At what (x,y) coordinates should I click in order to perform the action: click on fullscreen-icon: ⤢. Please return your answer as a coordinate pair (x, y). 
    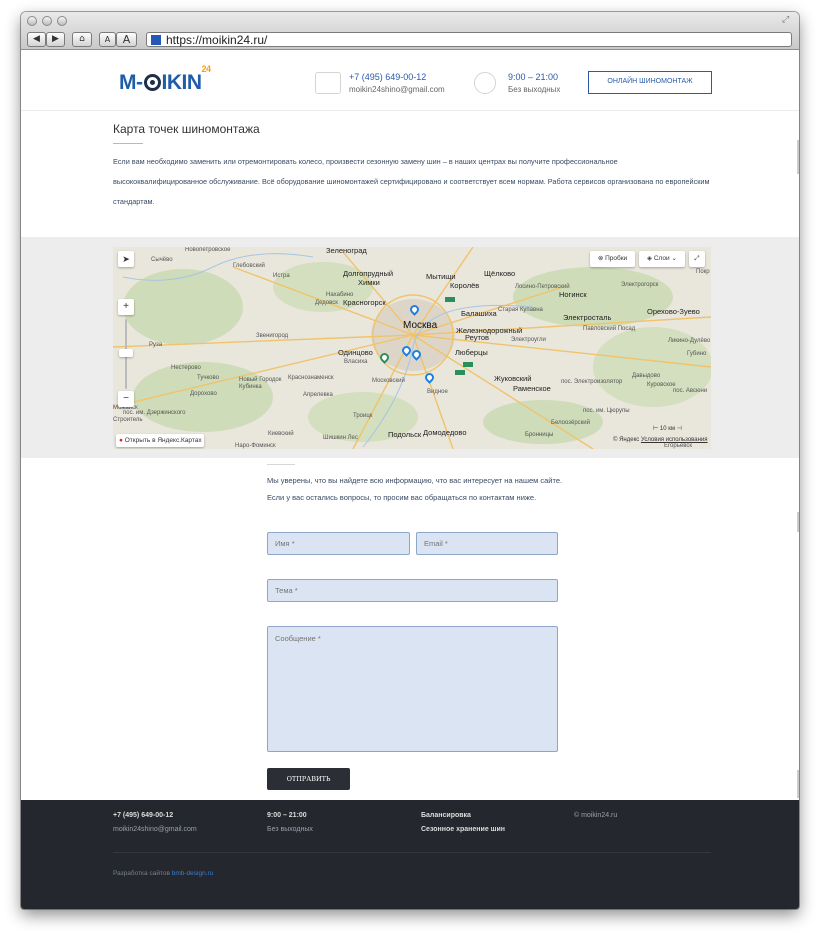
    Looking at the image, I should click on (697, 259).